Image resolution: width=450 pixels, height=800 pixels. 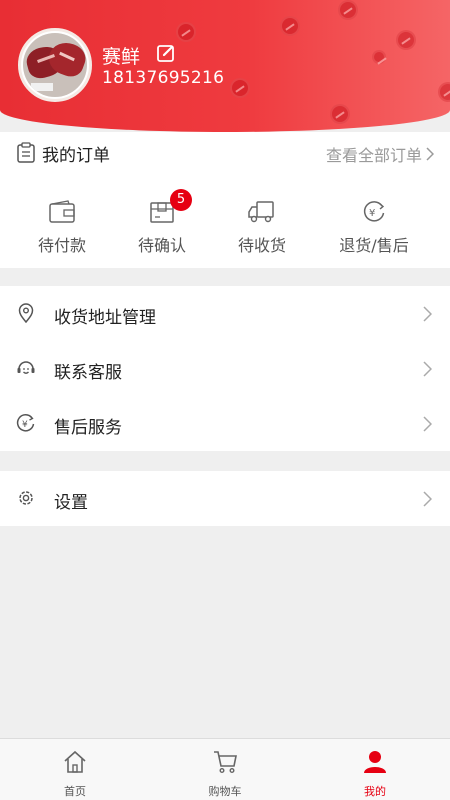 I want to click on avatar-image, so click(x=55, y=65).